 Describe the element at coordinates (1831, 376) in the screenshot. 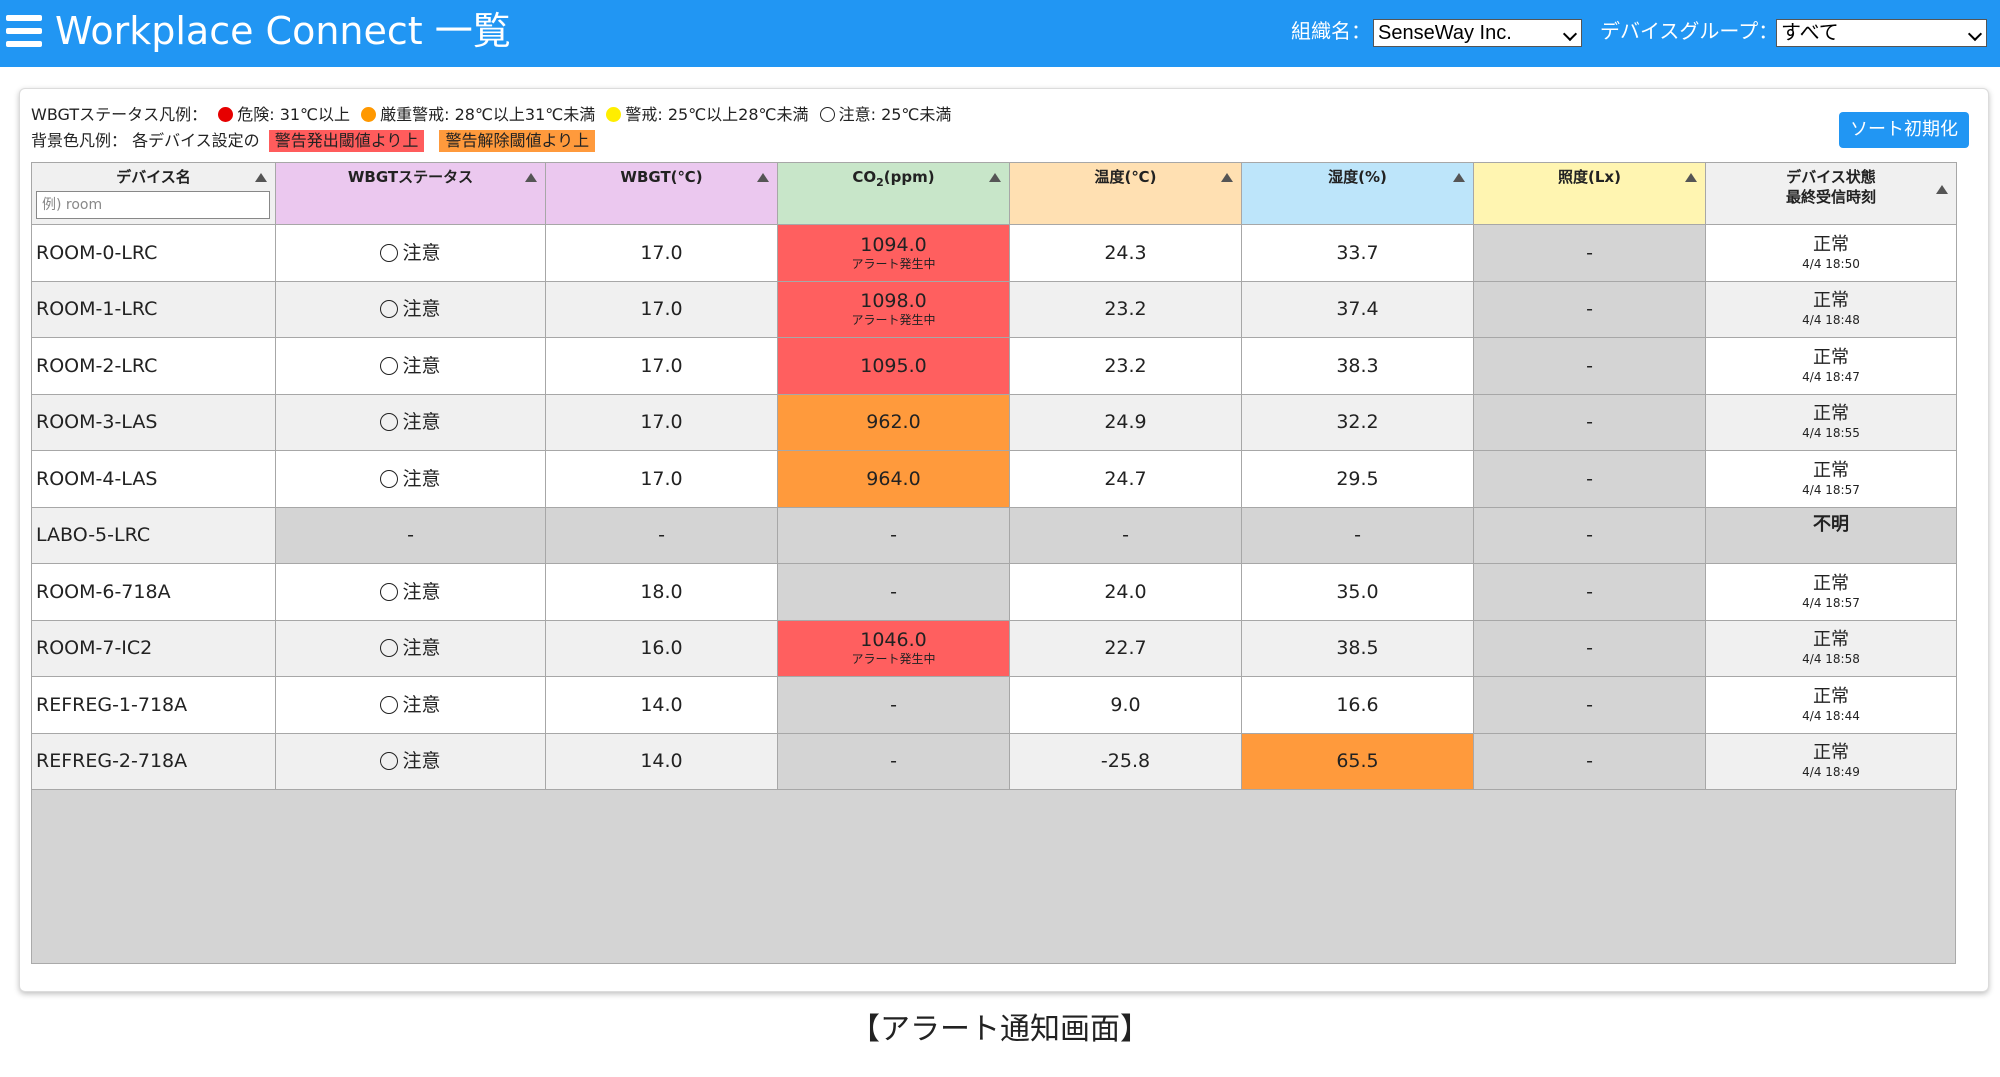

I see `last-received-time: 4/4 18:47` at that location.